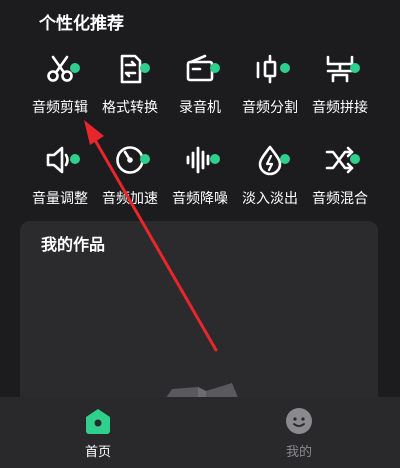 This screenshot has height=468, width=400. What do you see at coordinates (61, 69) in the screenshot?
I see `scissors-icon` at bounding box center [61, 69].